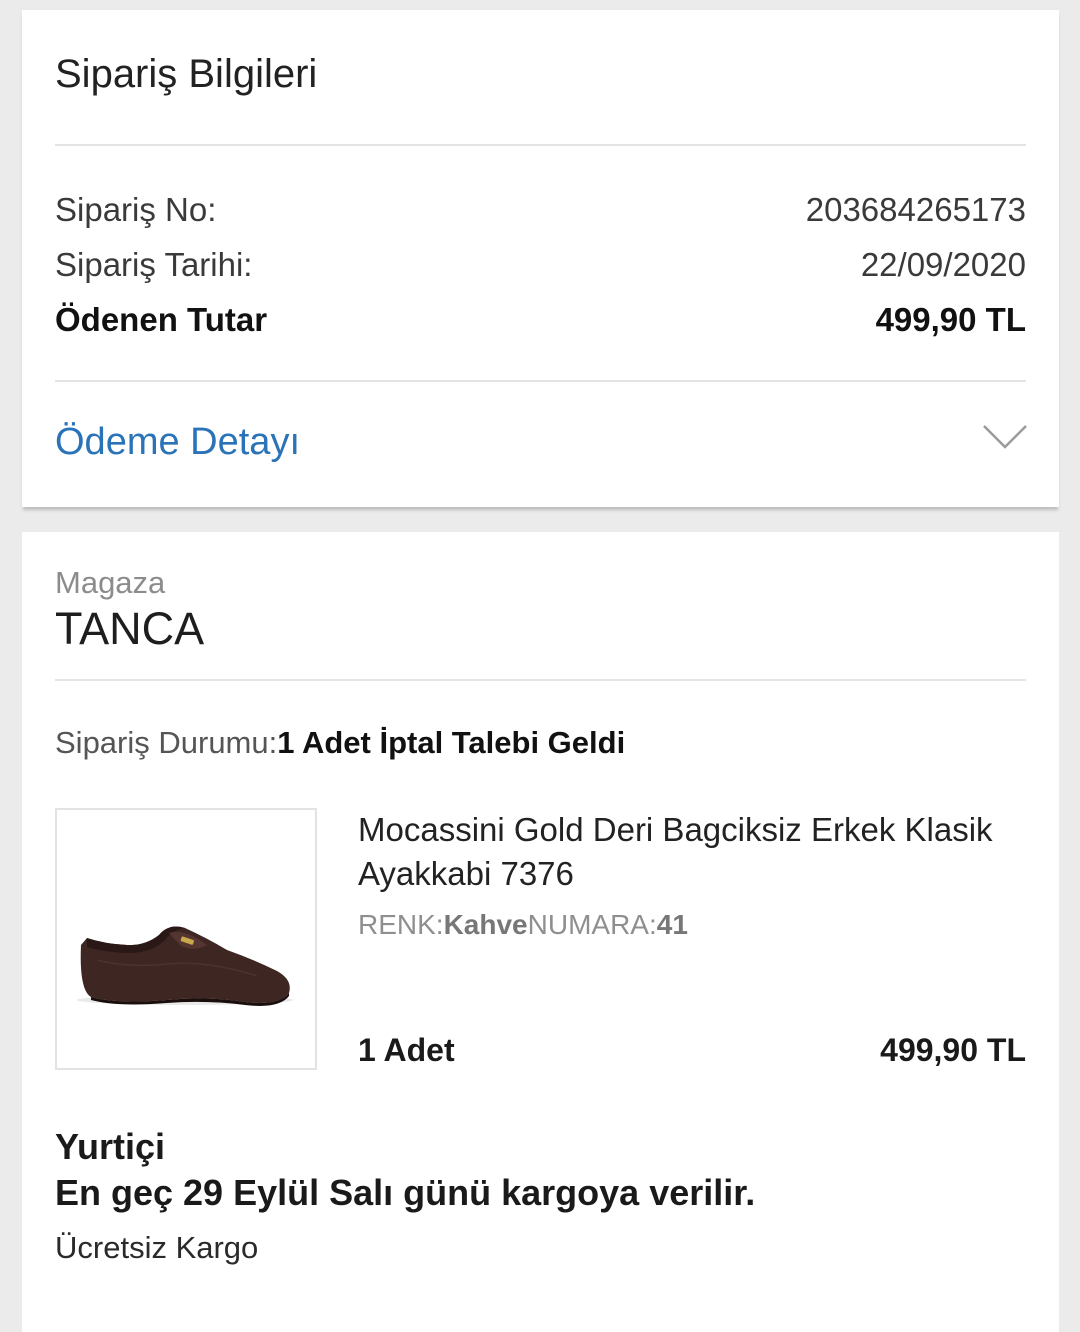  I want to click on size-value: 41, so click(672, 924).